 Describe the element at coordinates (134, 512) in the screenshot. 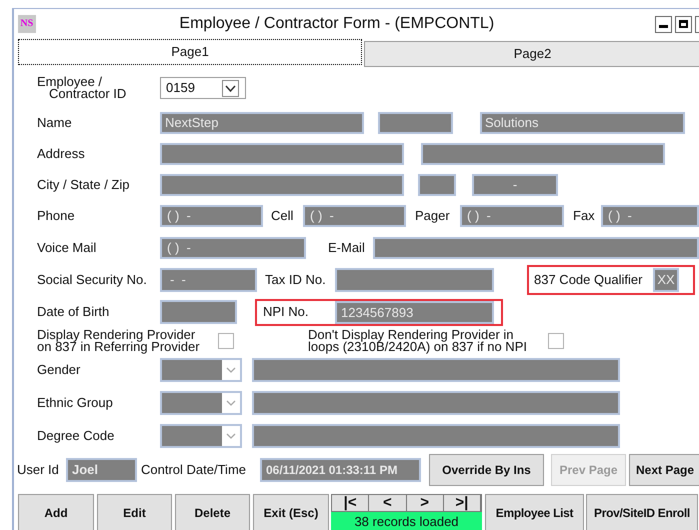

I see `action-button: Edit` at that location.